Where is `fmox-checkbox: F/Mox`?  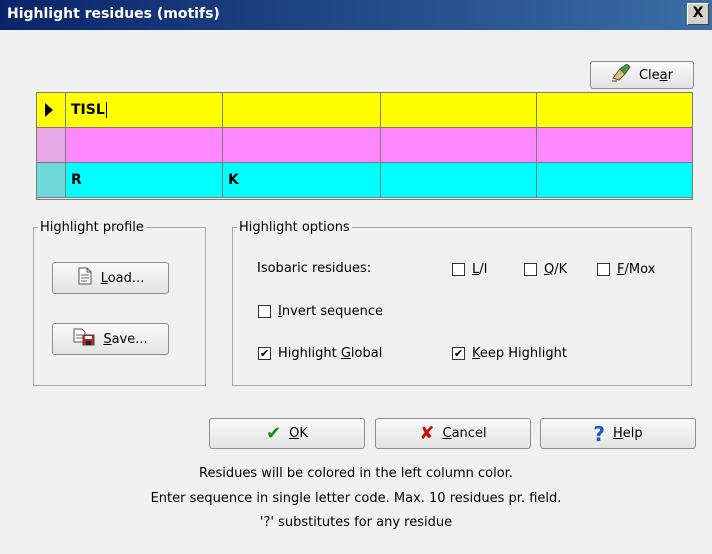 fmox-checkbox: F/Mox is located at coordinates (626, 269).